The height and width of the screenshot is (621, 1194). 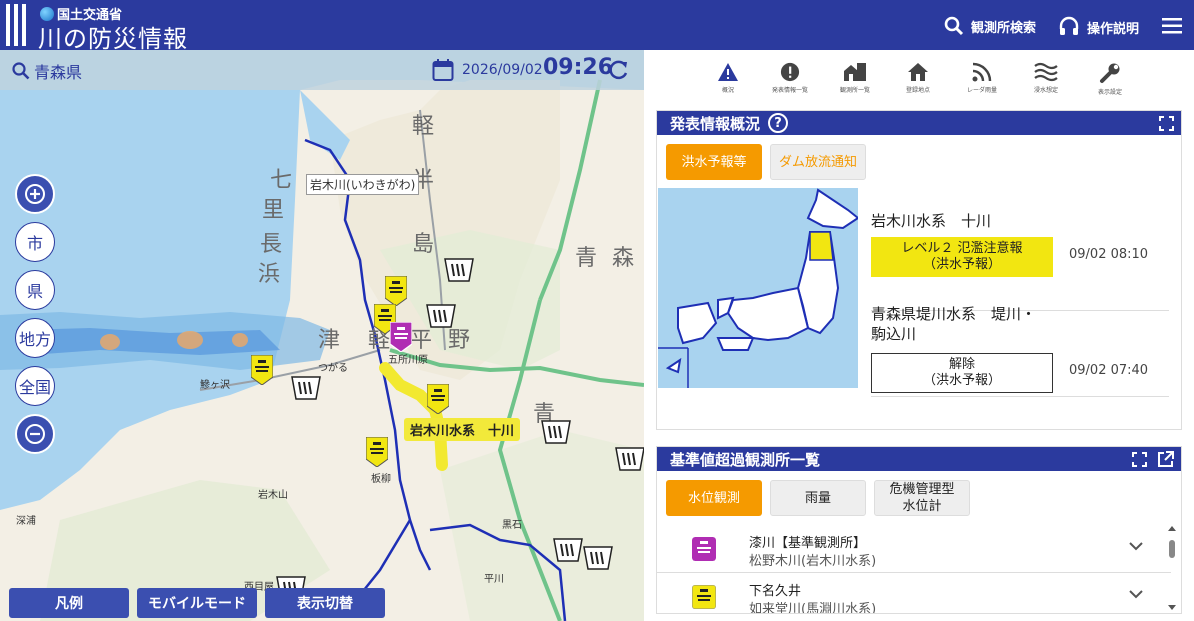 I want to click on scale-region-button: 地方, so click(x=35, y=338).